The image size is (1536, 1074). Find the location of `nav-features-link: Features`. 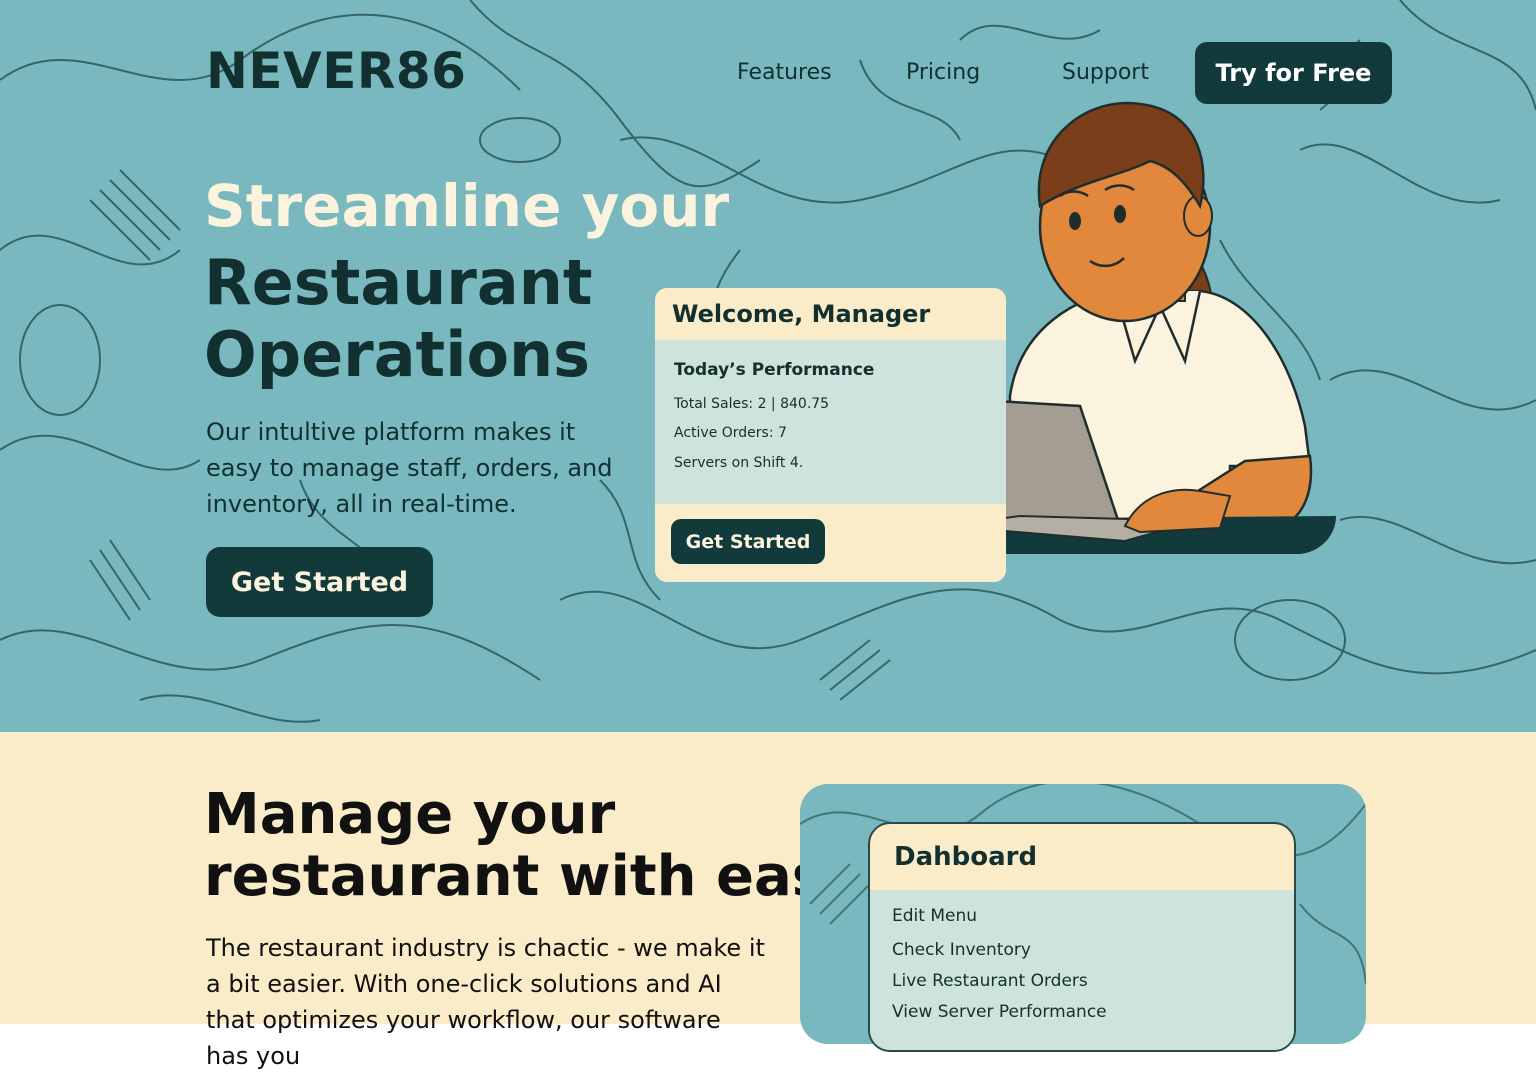

nav-features-link: Features is located at coordinates (784, 72).